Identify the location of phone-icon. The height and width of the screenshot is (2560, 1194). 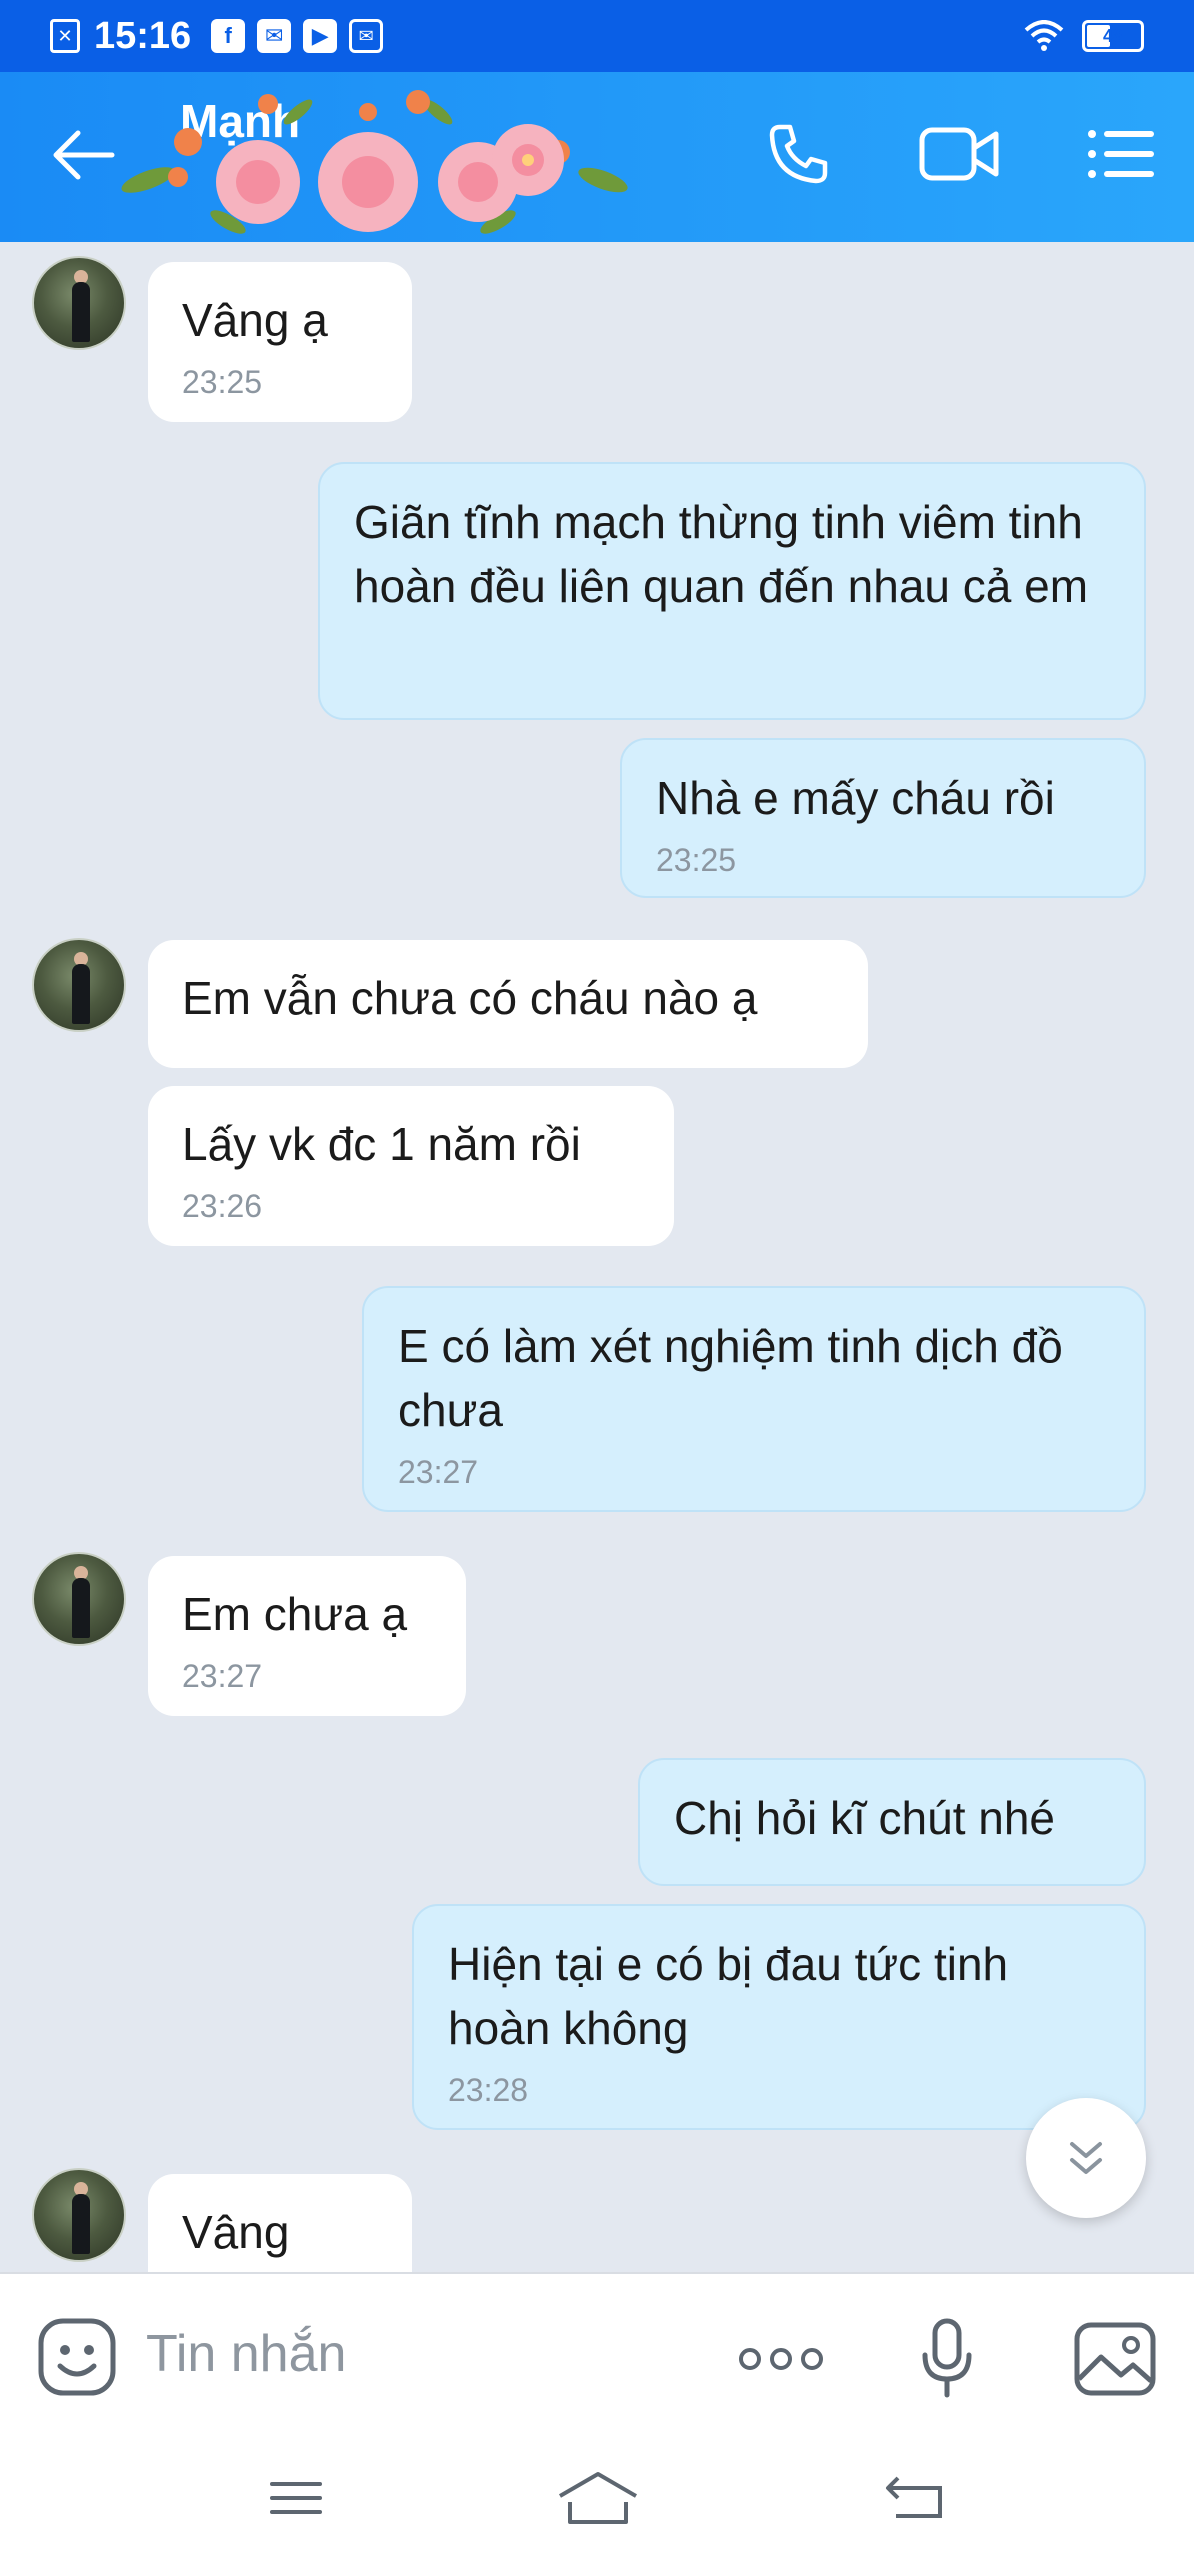
(798, 154).